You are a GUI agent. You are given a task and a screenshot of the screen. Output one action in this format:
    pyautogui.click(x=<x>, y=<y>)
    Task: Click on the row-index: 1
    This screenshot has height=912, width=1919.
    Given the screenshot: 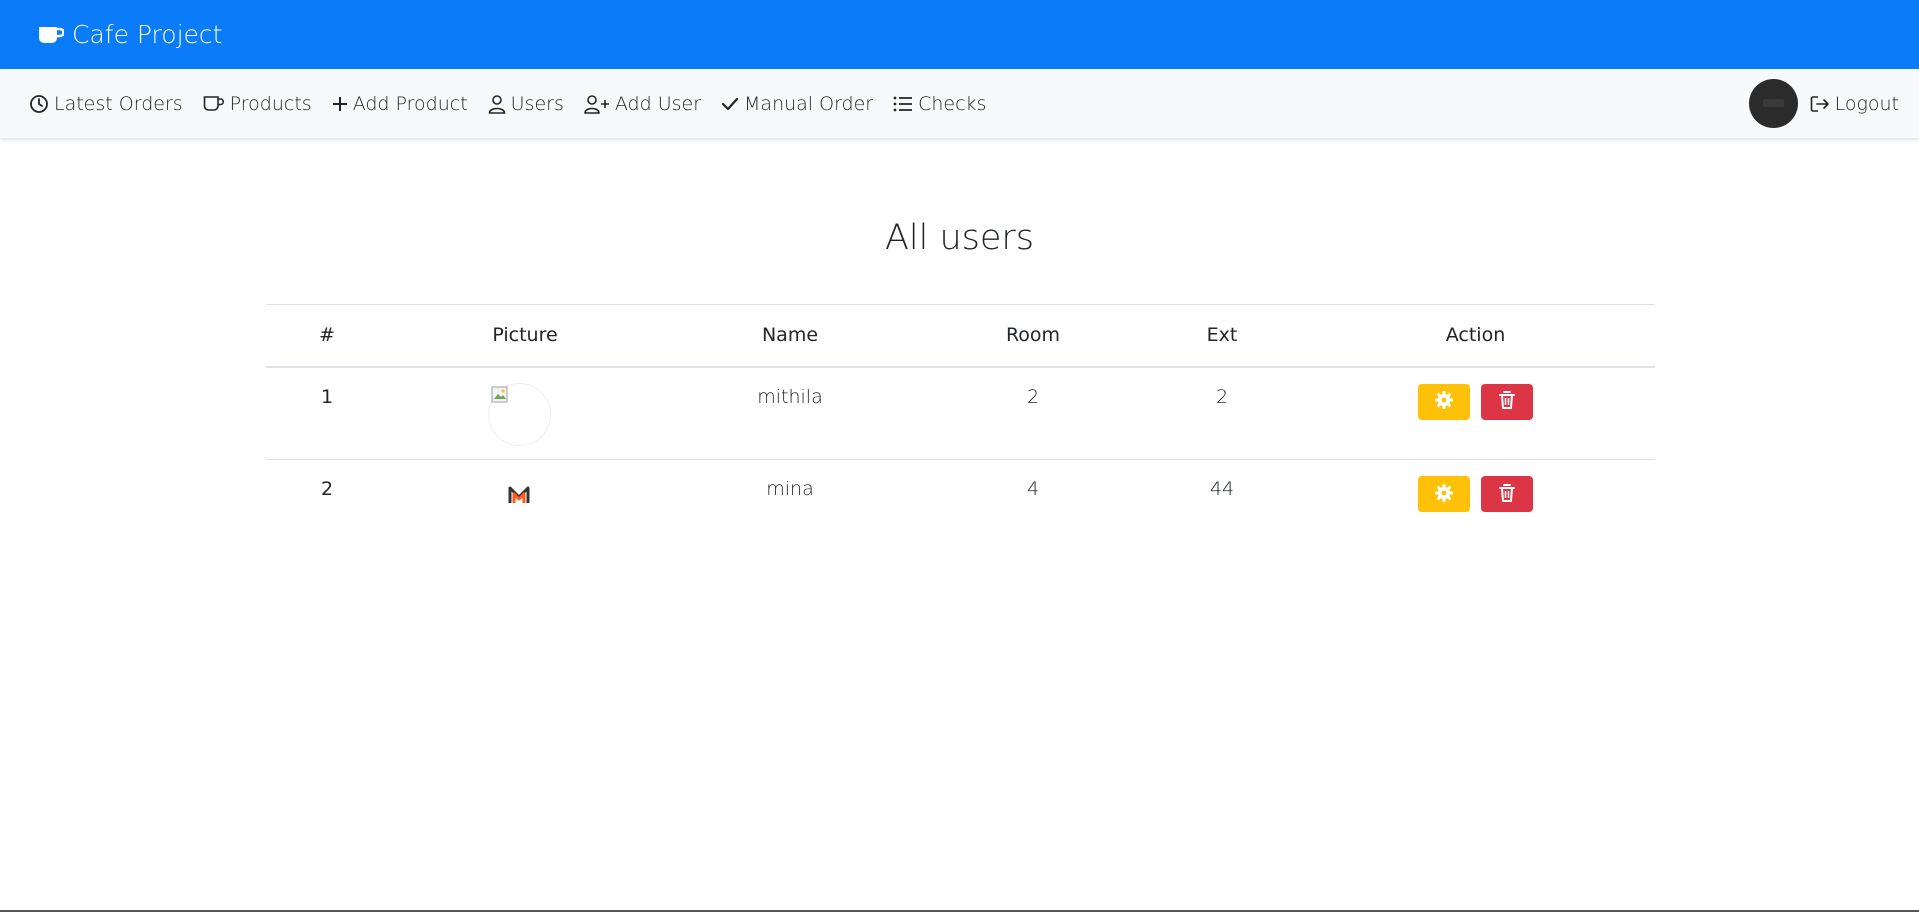 What is the action you would take?
    pyautogui.click(x=327, y=413)
    